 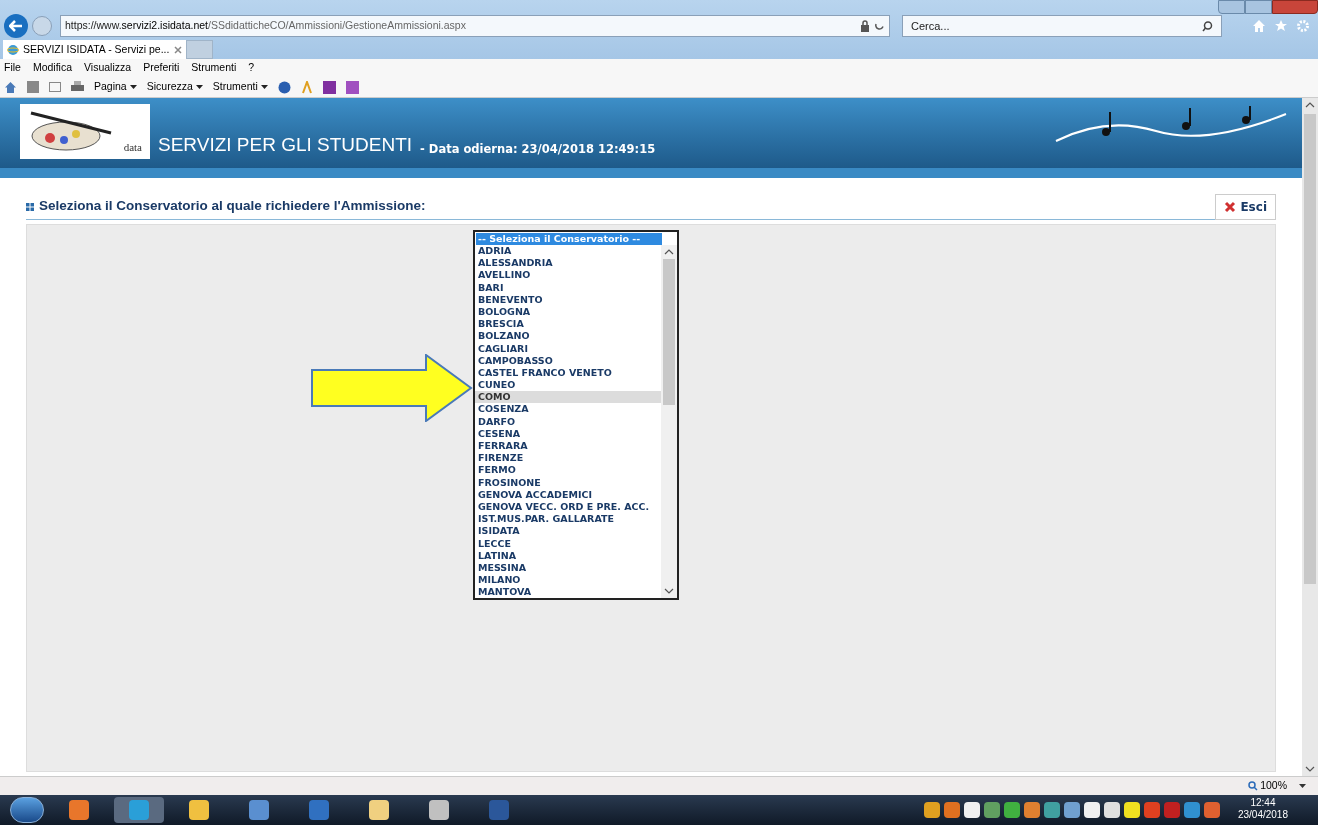 I want to click on dropdown-option: COMO, so click(x=568, y=397).